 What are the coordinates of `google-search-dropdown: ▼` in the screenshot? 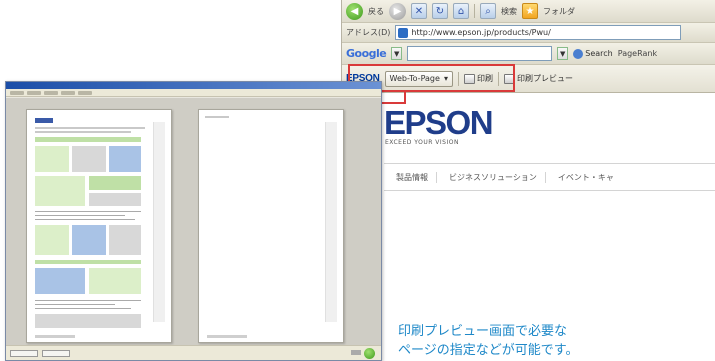 It's located at (563, 53).